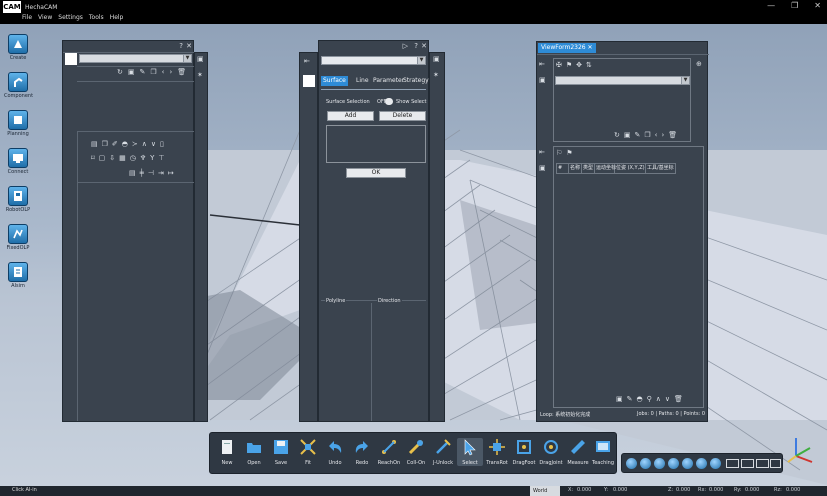 The image size is (827, 496). I want to click on menu-tools: Tools, so click(96, 19).